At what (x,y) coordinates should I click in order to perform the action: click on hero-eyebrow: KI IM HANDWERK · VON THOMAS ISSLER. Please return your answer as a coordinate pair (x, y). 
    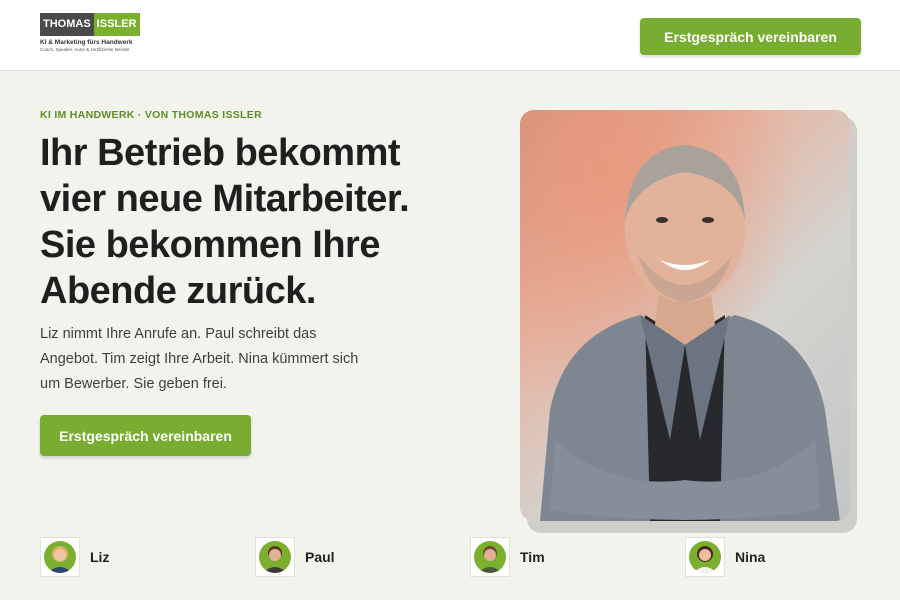
    Looking at the image, I should click on (151, 115).